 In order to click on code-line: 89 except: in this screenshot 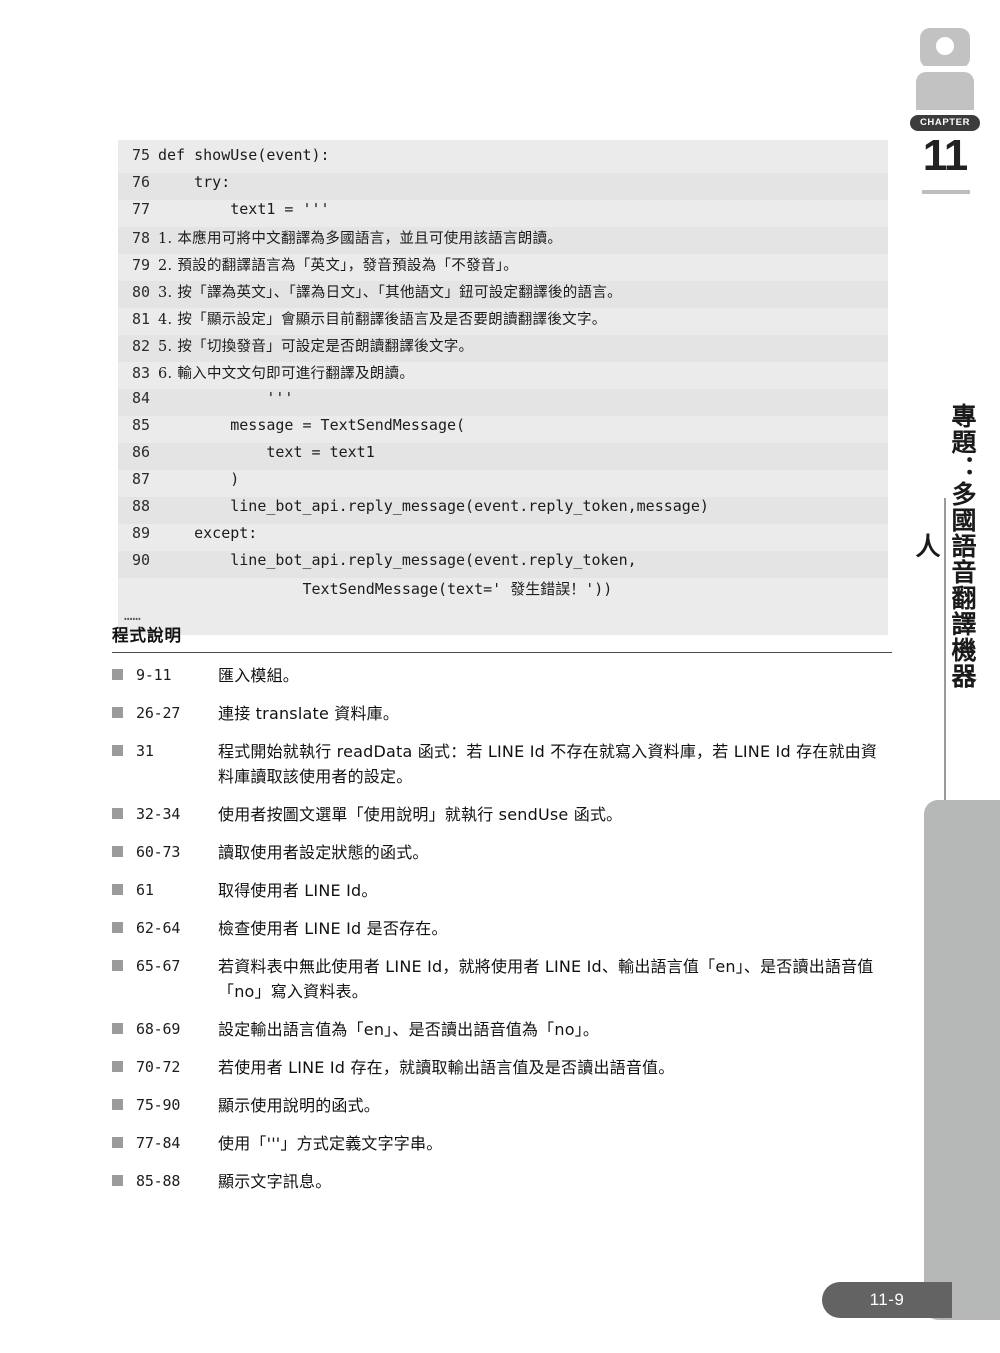, I will do `click(503, 537)`.